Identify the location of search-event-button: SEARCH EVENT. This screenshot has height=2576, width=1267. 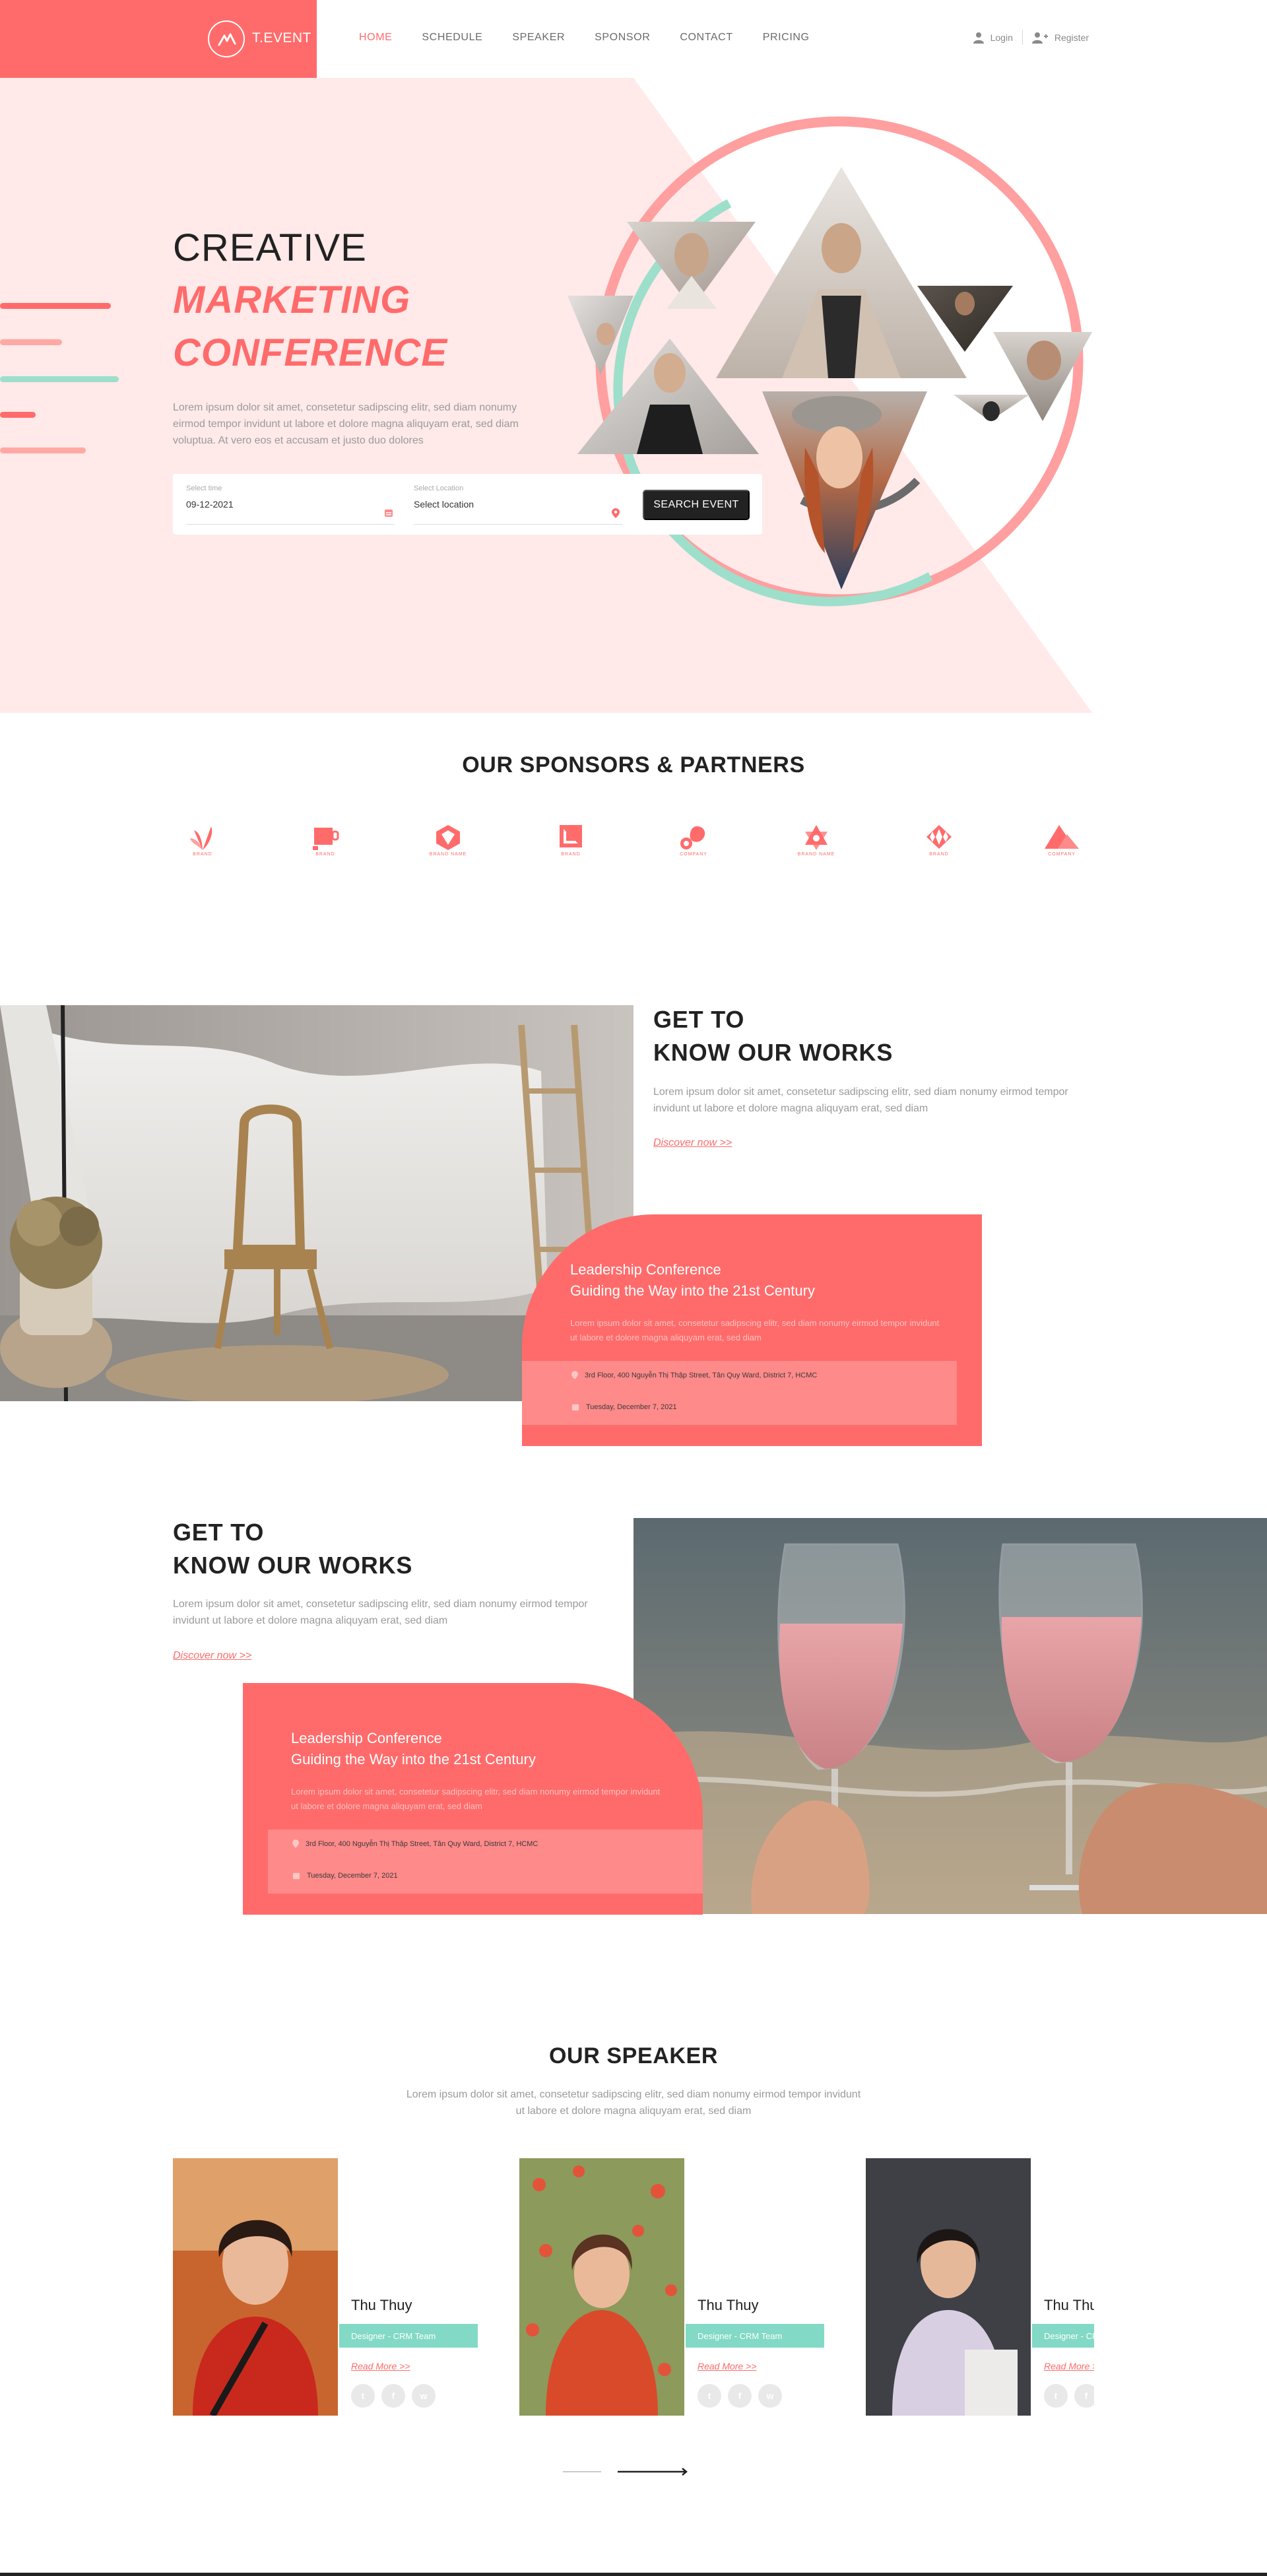
(696, 505).